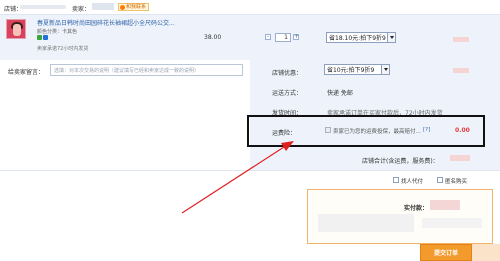 The width and height of the screenshot is (500, 261). I want to click on annotation-arrow, so click(237, 177).